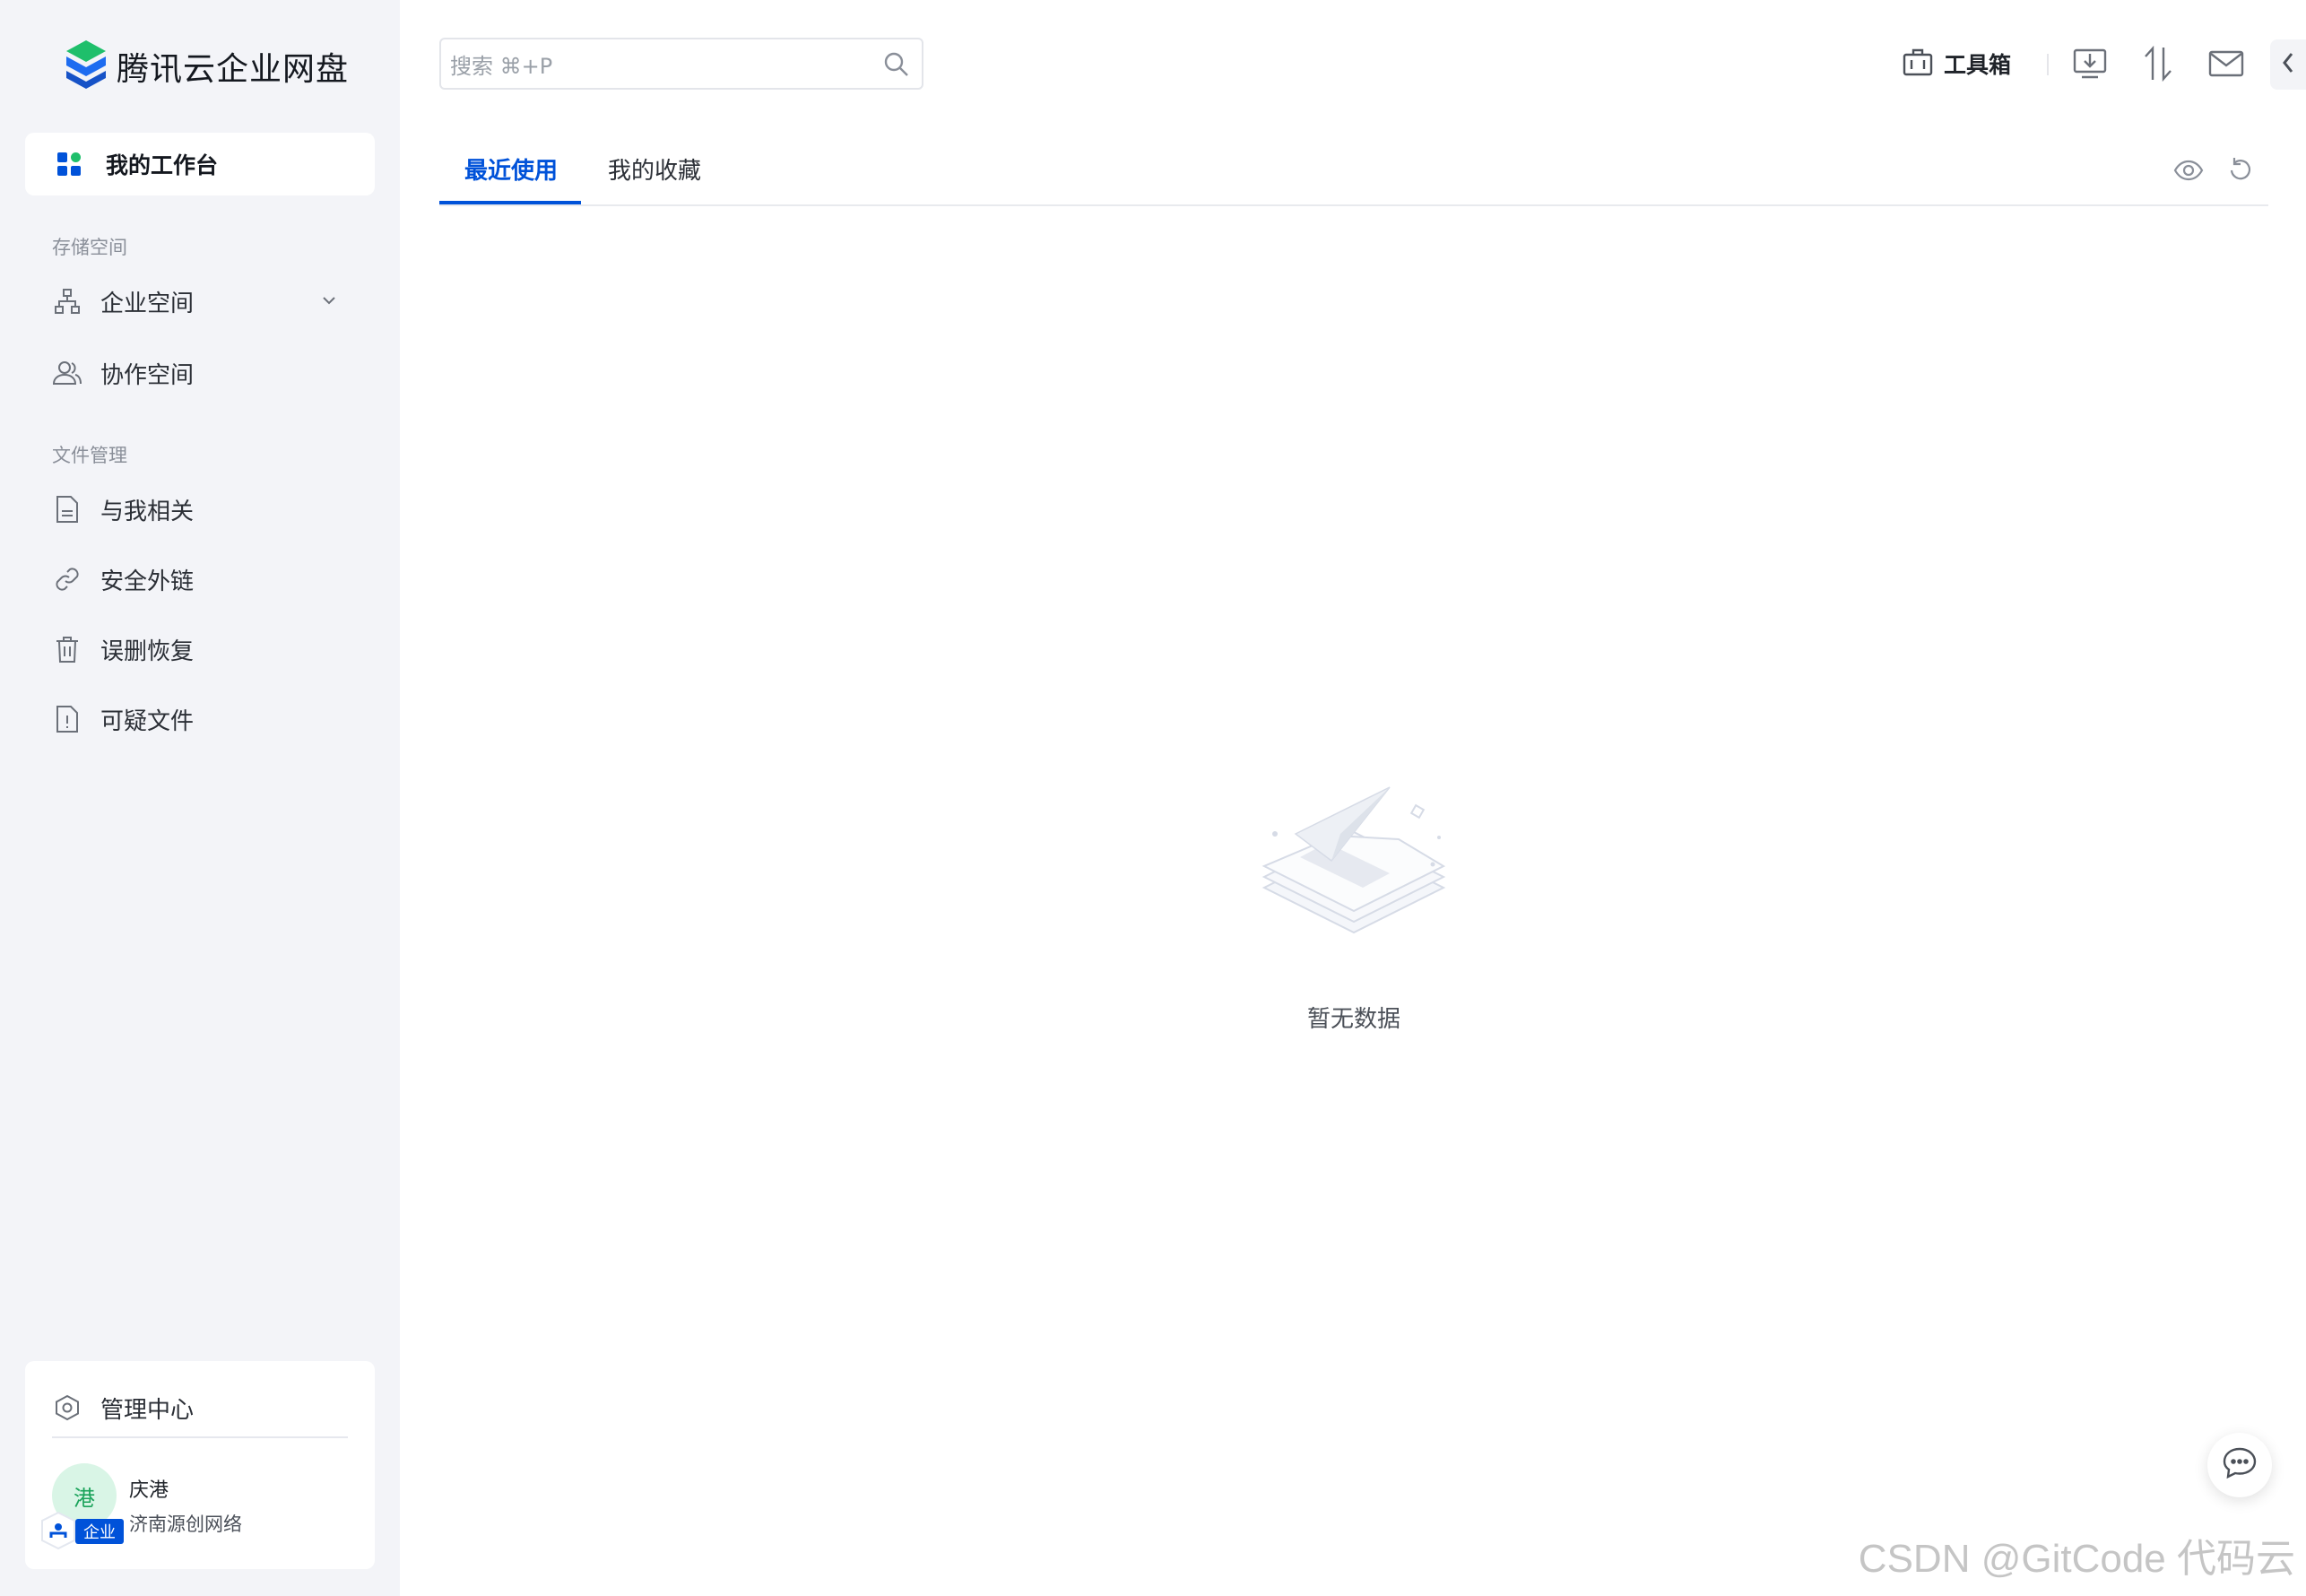  Describe the element at coordinates (2076, 1559) in the screenshot. I see `watermark: CSDN @GitCode 代码云` at that location.